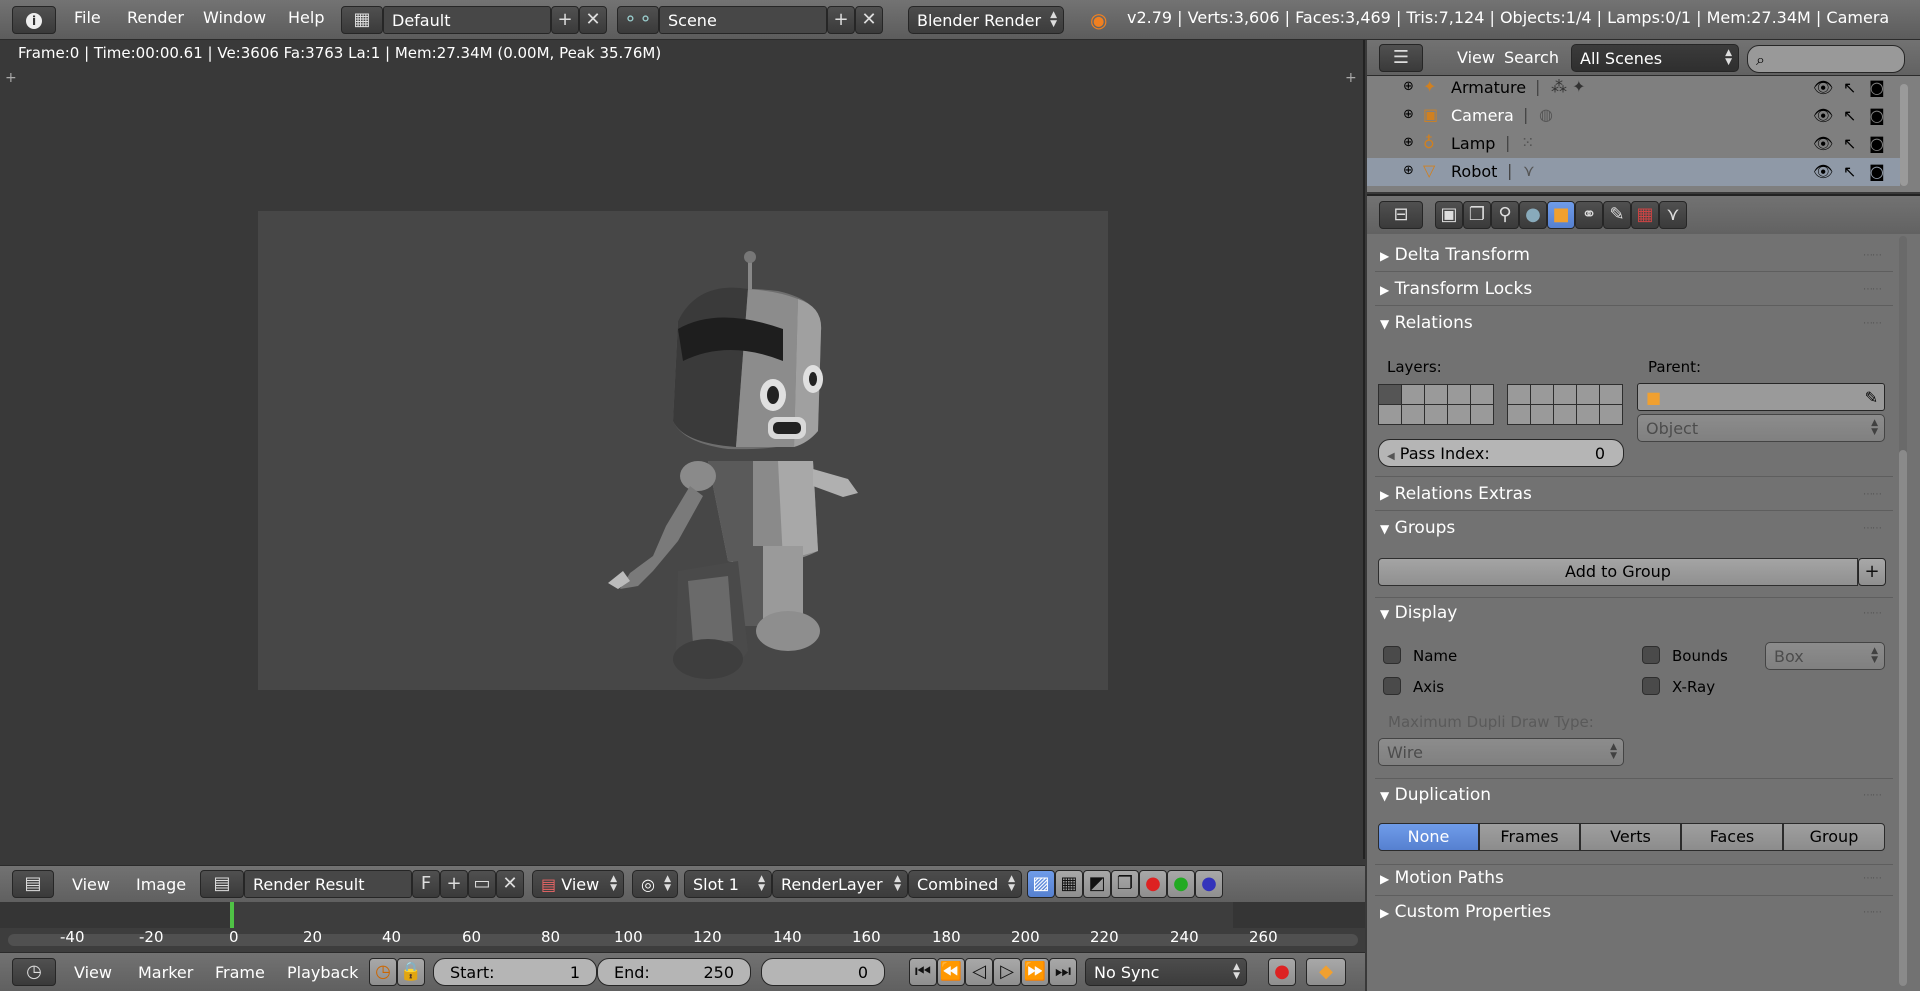 This screenshot has width=1920, height=991. Describe the element at coordinates (515, 972) in the screenshot. I see `start-frame-field: Start: 1` at that location.